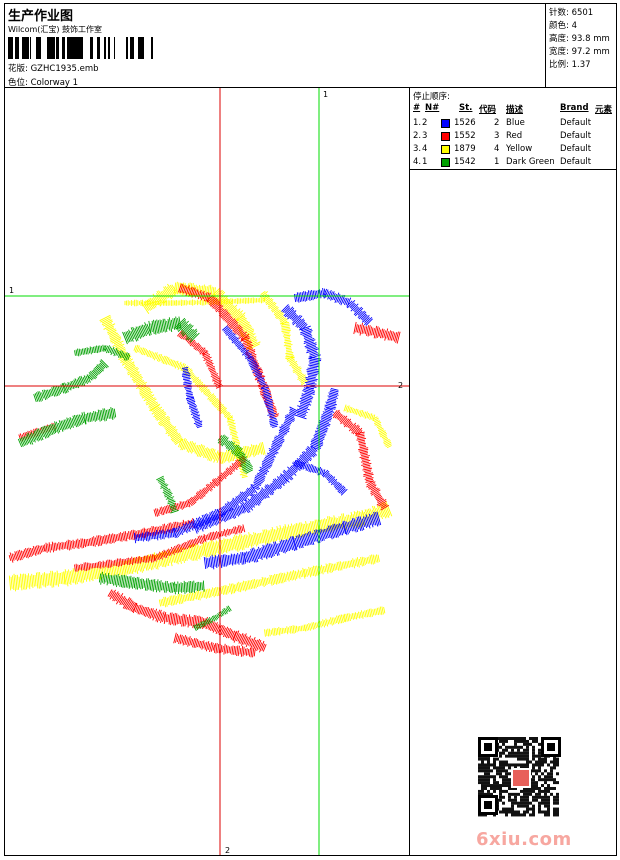 The image size is (620, 860). I want to click on sequence-divider, so click(513, 169).